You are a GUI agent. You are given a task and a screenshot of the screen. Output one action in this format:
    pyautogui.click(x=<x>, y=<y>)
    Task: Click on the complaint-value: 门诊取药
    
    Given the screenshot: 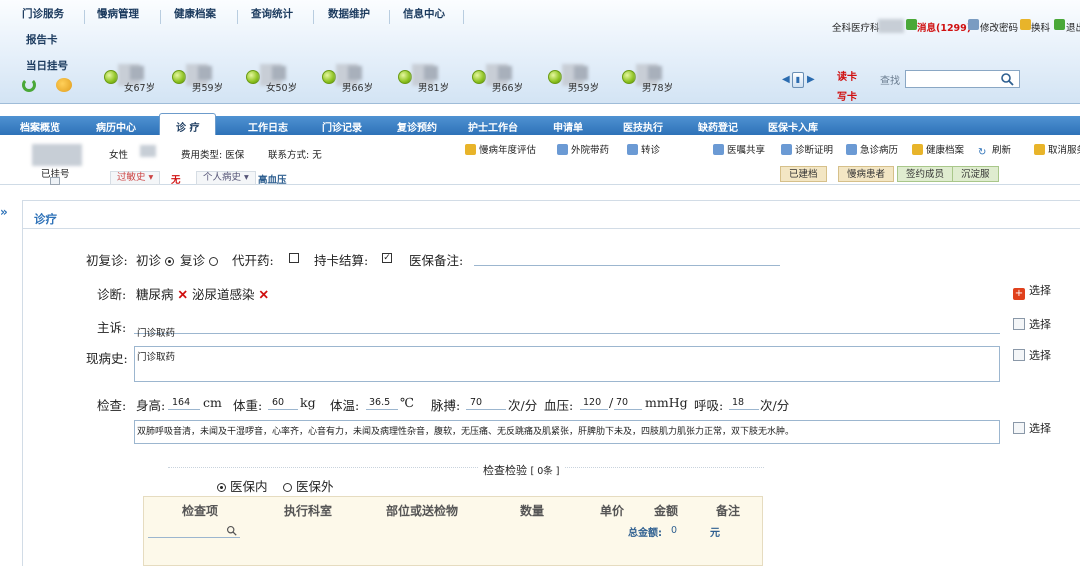 What is the action you would take?
    pyautogui.click(x=156, y=333)
    